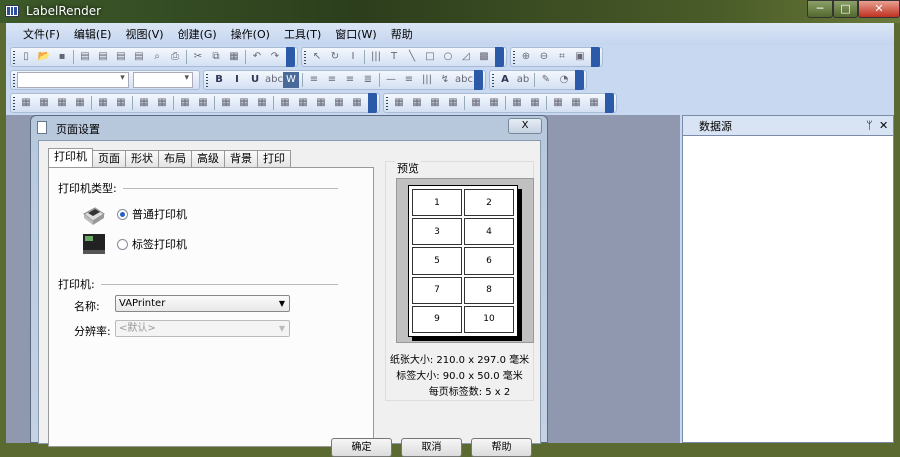 Image resolution: width=900 pixels, height=457 pixels. I want to click on down-icon: ▦, so click(576, 103).